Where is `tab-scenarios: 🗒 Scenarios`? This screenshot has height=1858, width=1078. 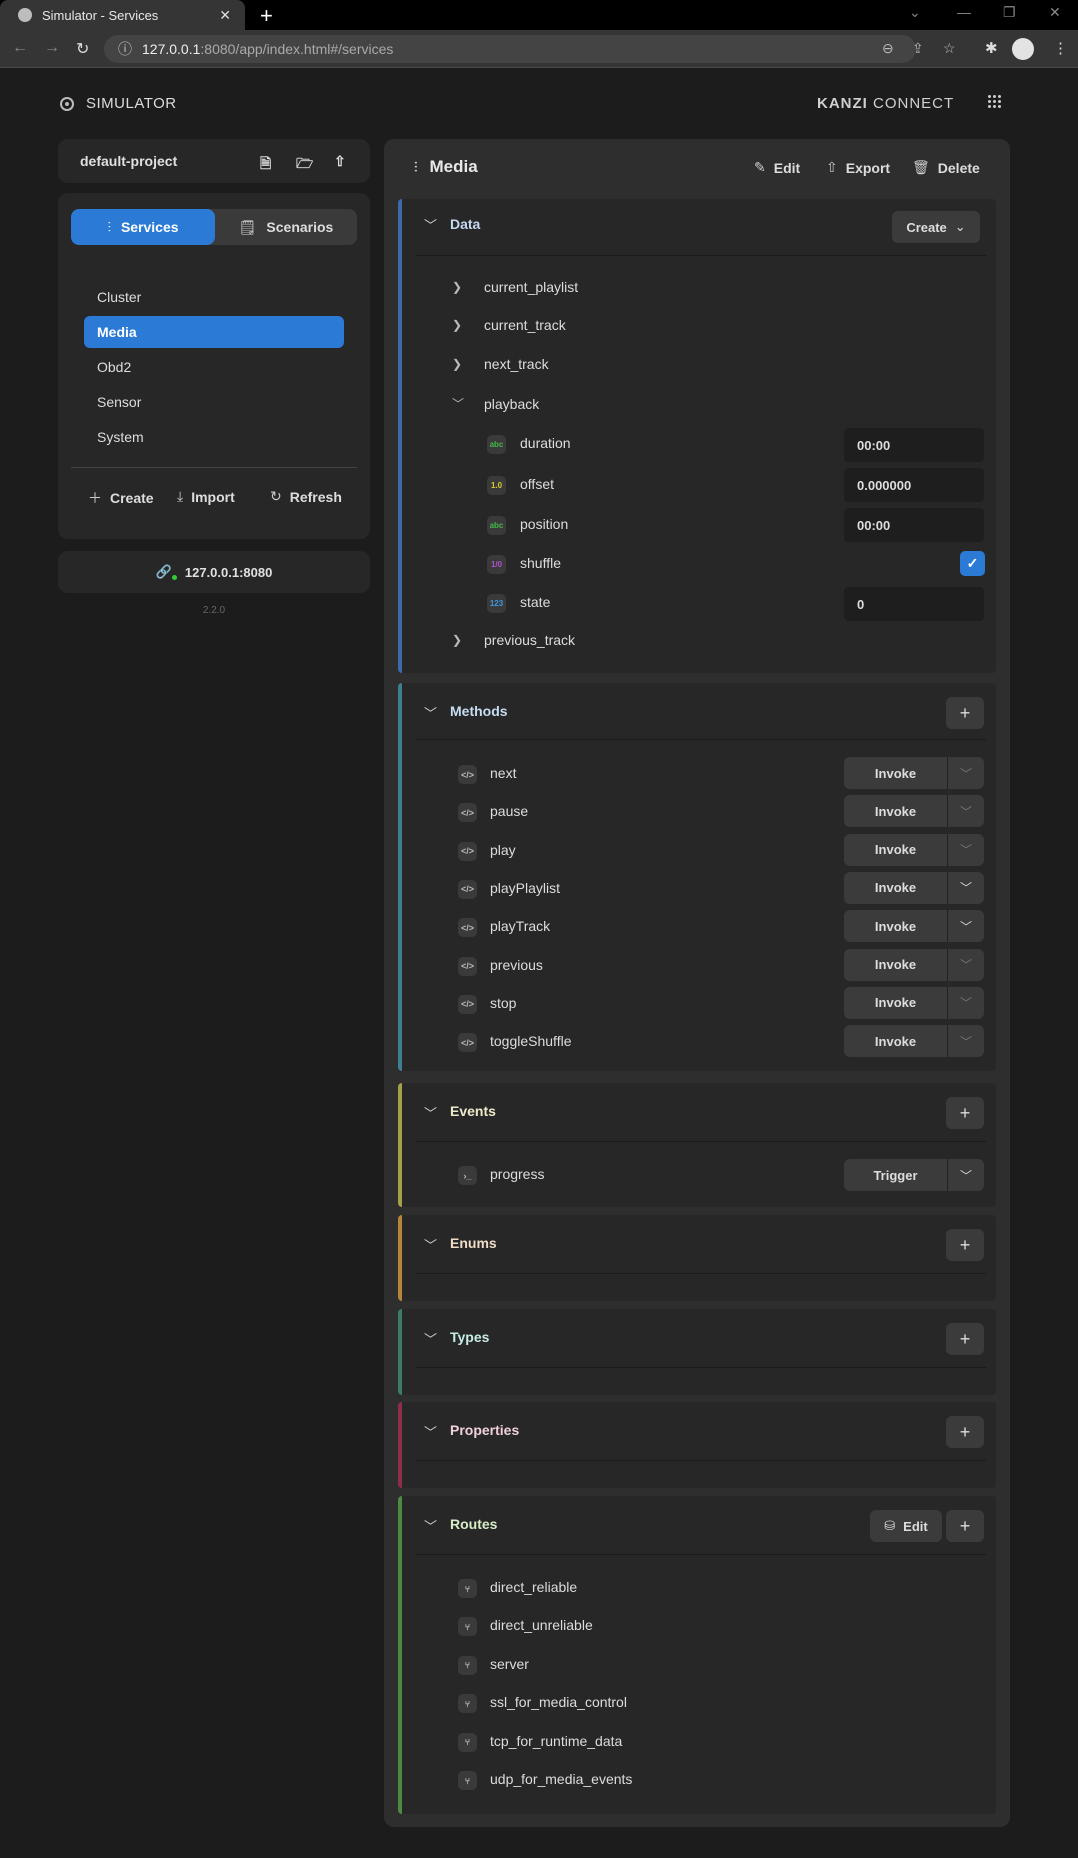
tab-scenarios: 🗒 Scenarios is located at coordinates (286, 227).